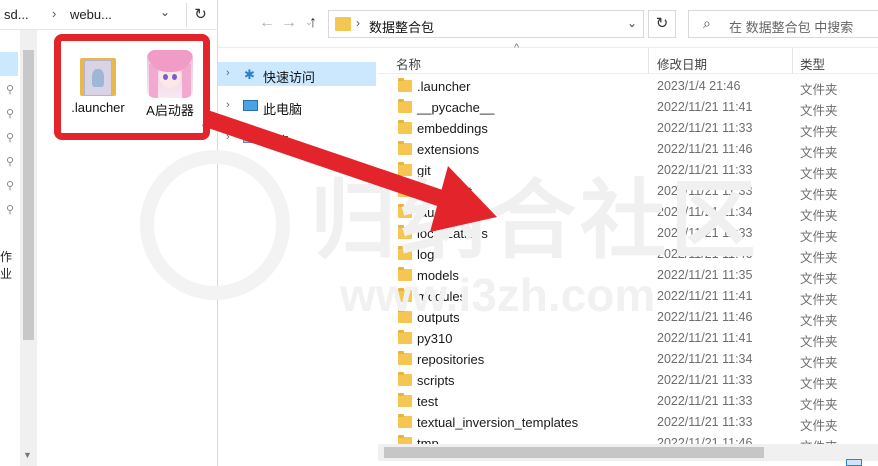 Image resolution: width=878 pixels, height=466 pixels. Describe the element at coordinates (628, 212) in the screenshot. I see `table-row: launcher 2022/11/21 11:34 文件夹` at that location.